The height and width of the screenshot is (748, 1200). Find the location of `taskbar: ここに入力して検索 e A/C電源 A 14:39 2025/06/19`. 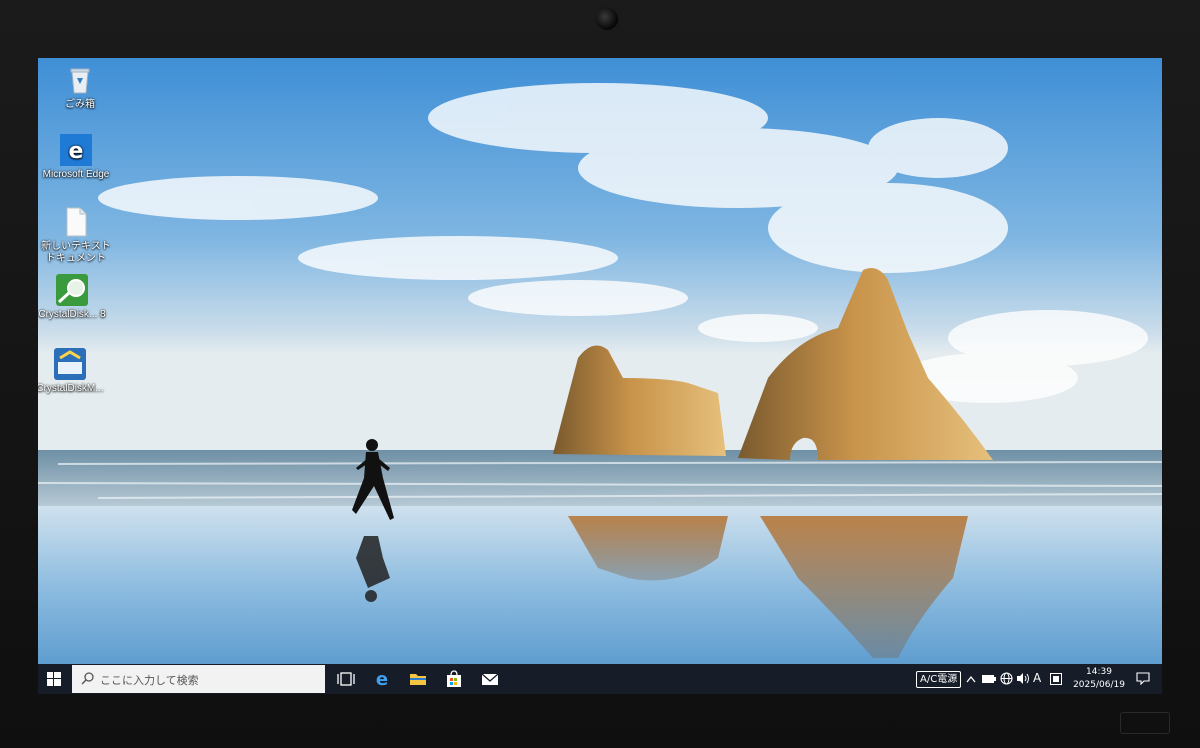

taskbar: ここに入力して検索 e A/C電源 A 14:39 2025/06/19 is located at coordinates (600, 679).